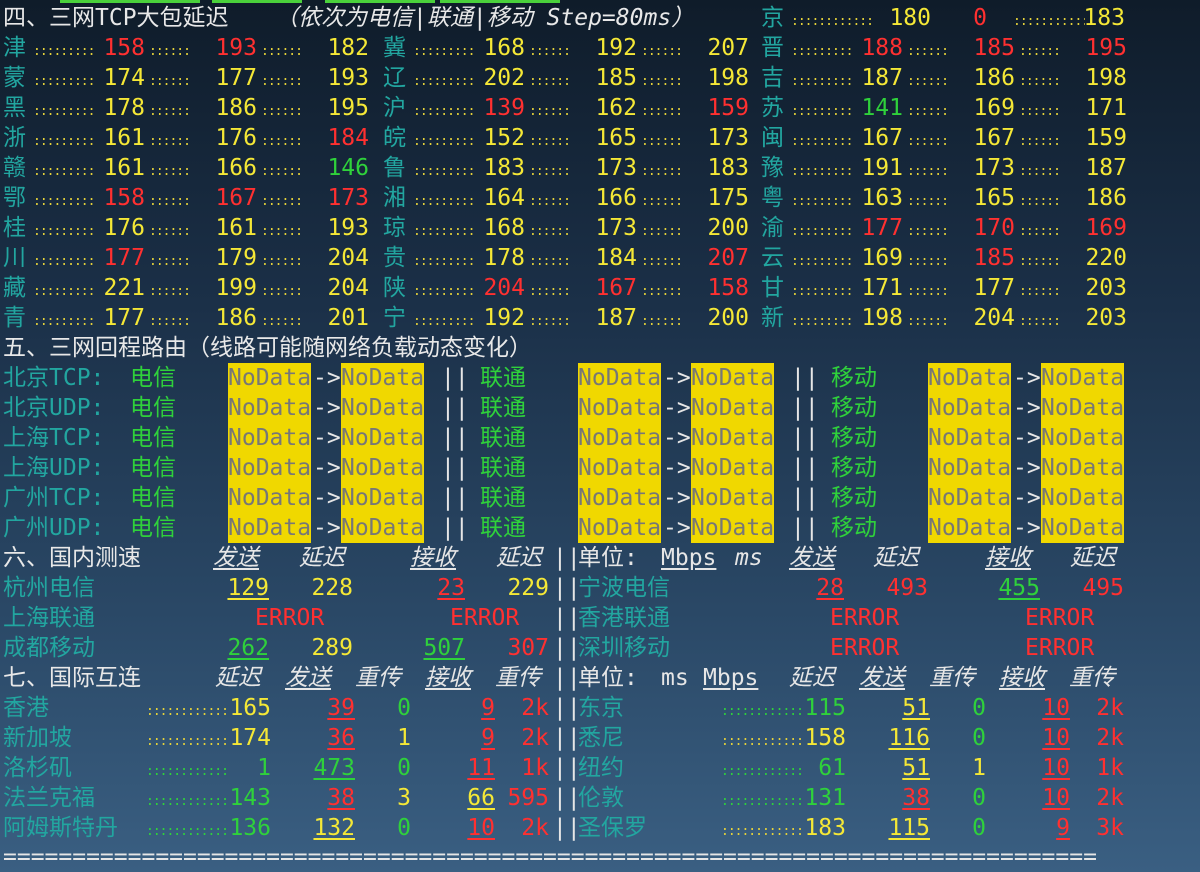 The width and height of the screenshot is (1200, 872). Describe the element at coordinates (250, 708) in the screenshot. I see `latency: 165` at that location.